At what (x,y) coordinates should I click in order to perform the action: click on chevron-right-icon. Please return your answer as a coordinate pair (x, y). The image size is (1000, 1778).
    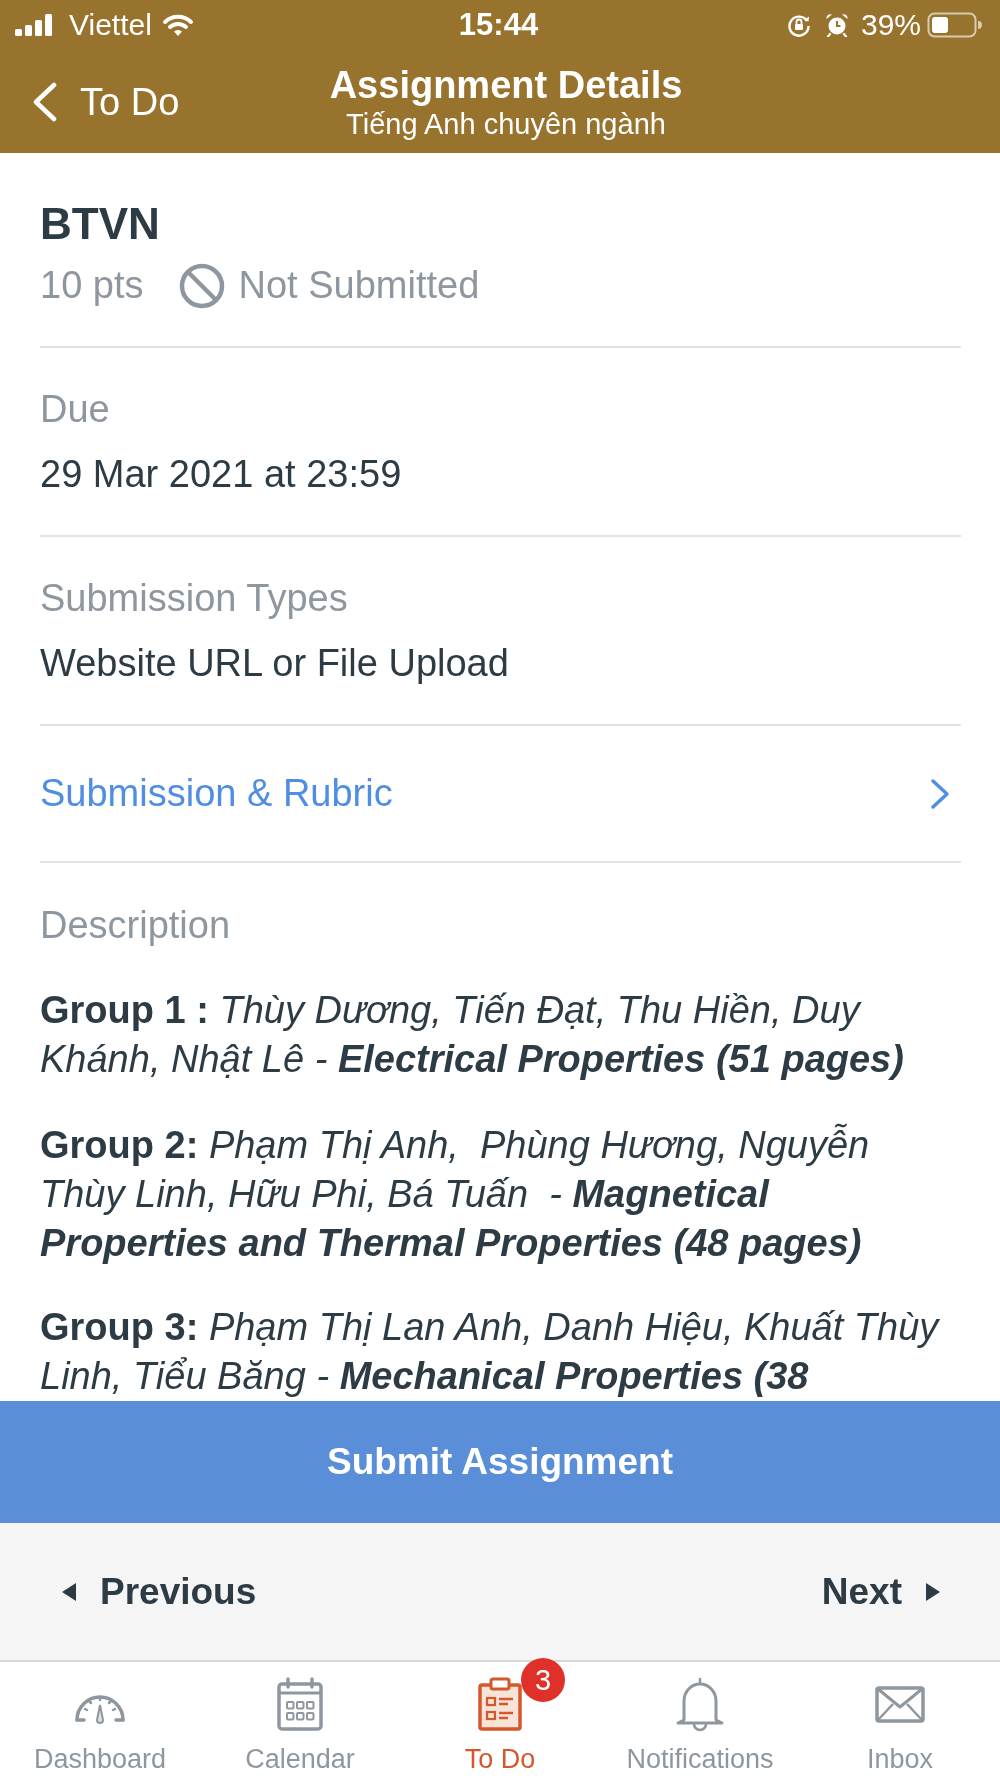
    Looking at the image, I should click on (940, 793).